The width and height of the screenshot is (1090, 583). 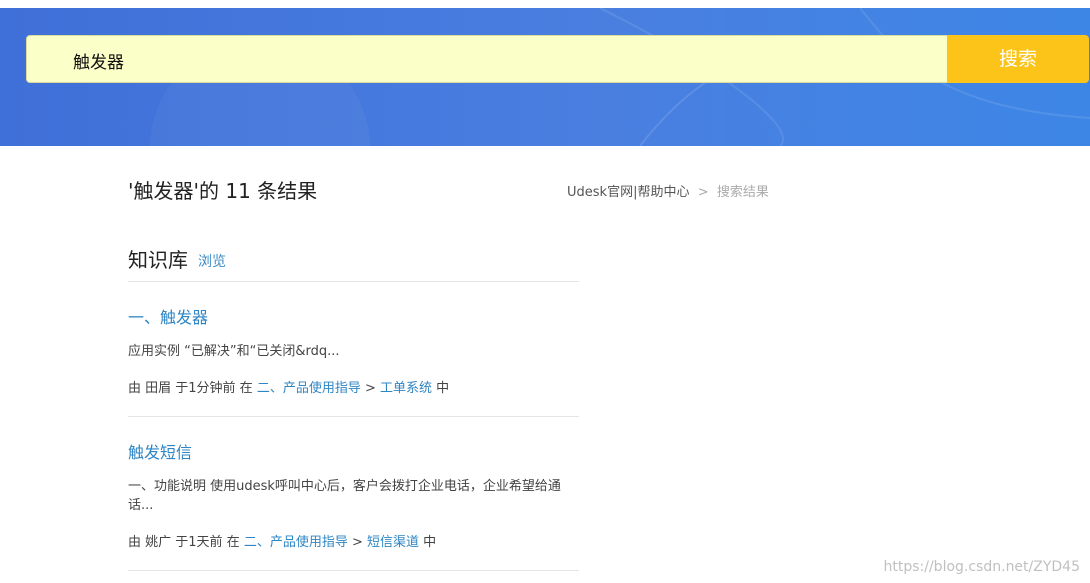 I want to click on search-input, so click(x=503, y=60).